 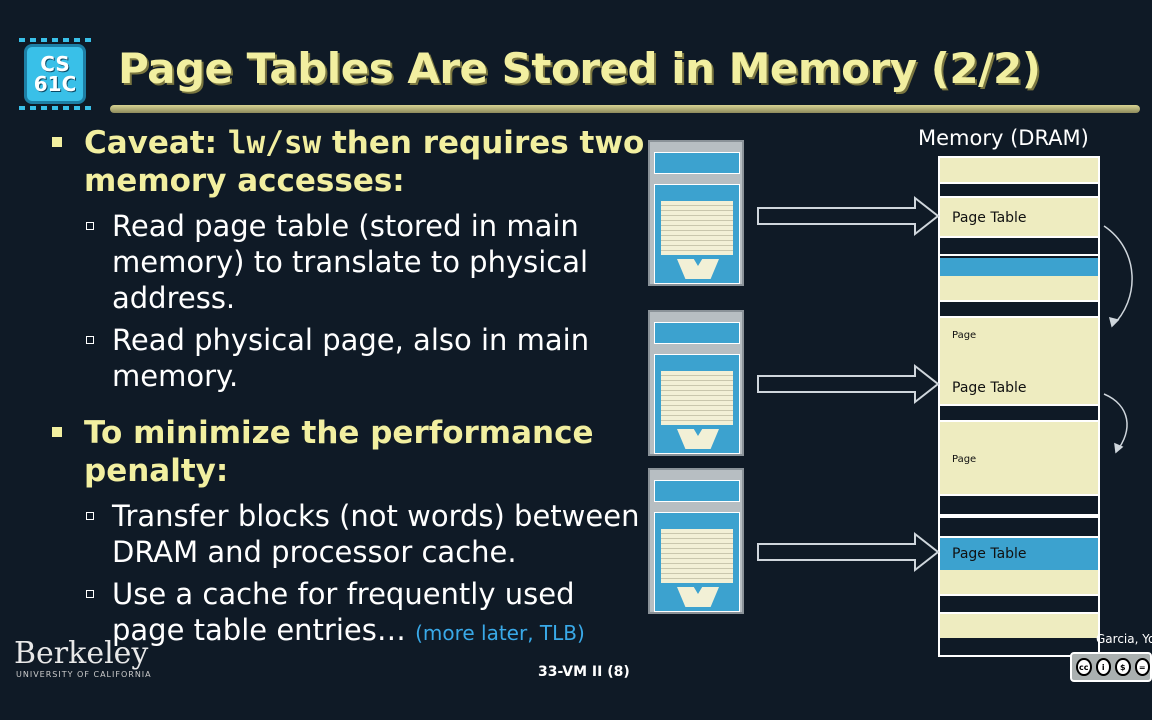 What do you see at coordinates (1123, 667) in the screenshot?
I see `noncommercial-icon: $` at bounding box center [1123, 667].